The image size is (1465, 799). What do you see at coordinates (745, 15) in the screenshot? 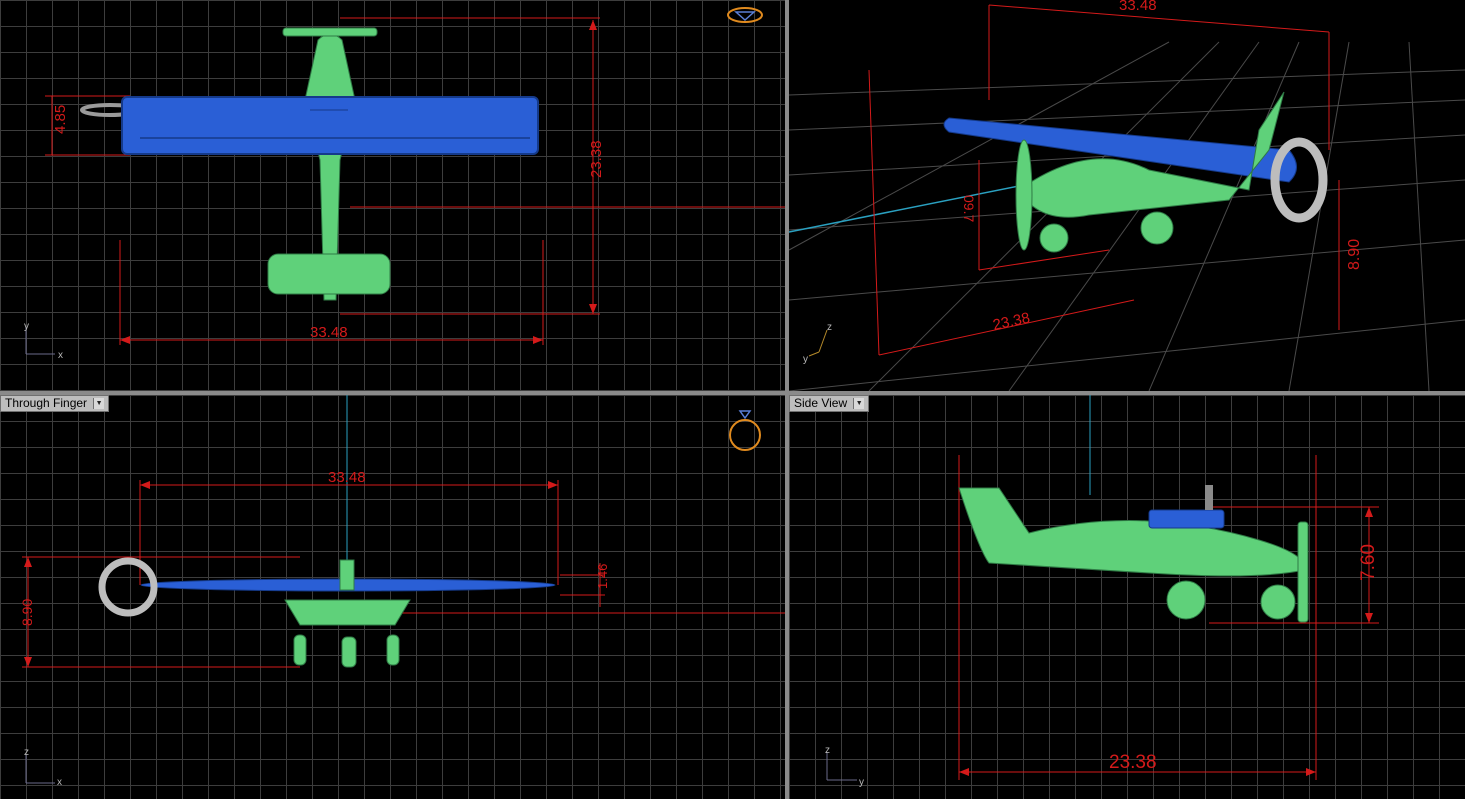
I see `gem-view-icon` at bounding box center [745, 15].